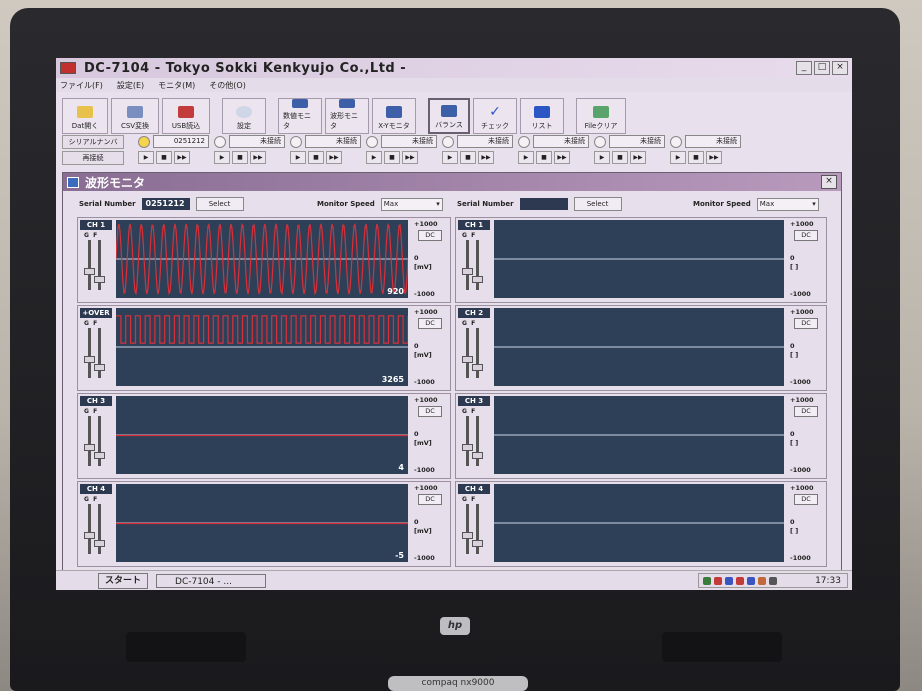  What do you see at coordinates (601, 116) in the screenshot?
I see `file-clear-button: Fileクリア` at bounding box center [601, 116].